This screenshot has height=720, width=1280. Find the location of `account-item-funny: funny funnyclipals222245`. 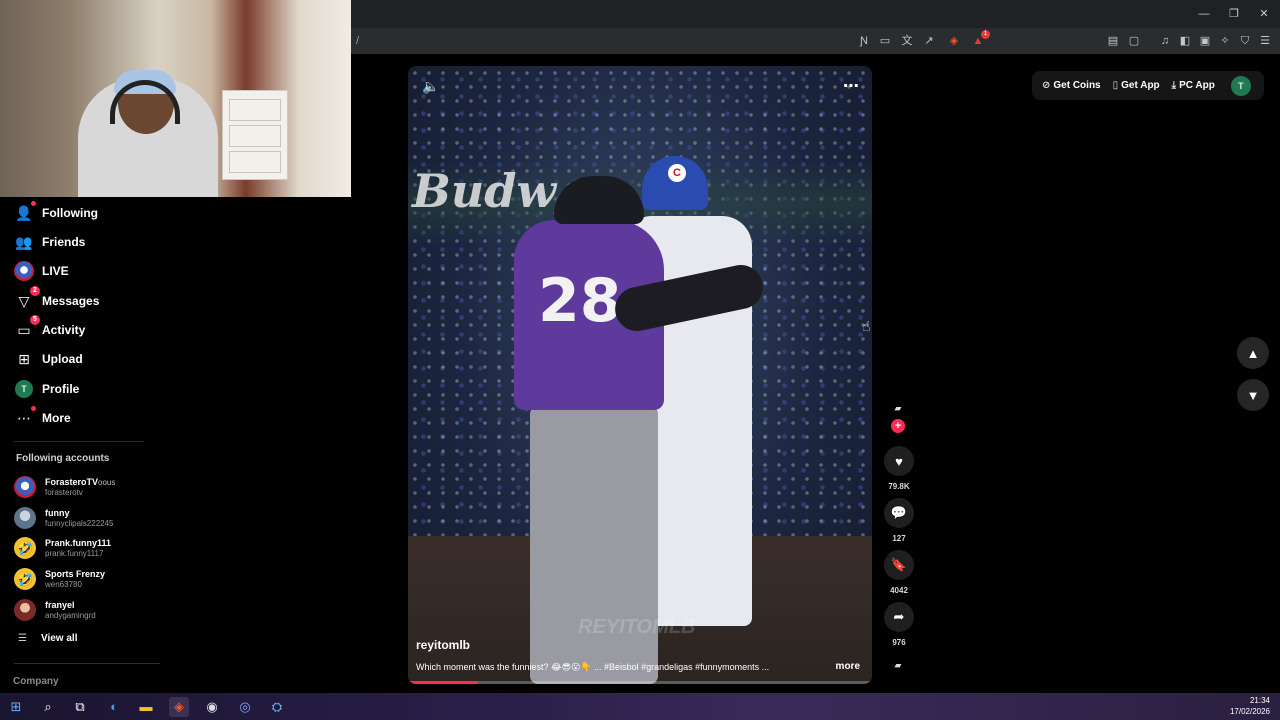

account-item-funny: funny funnyclipals222245 is located at coordinates (89, 518).